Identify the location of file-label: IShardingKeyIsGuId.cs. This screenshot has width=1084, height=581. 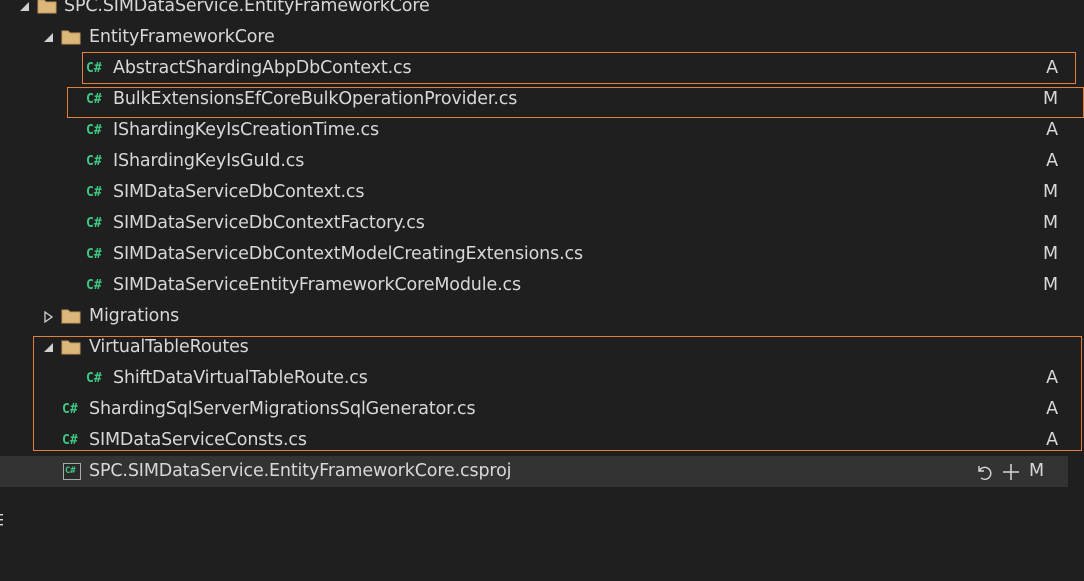
(209, 161).